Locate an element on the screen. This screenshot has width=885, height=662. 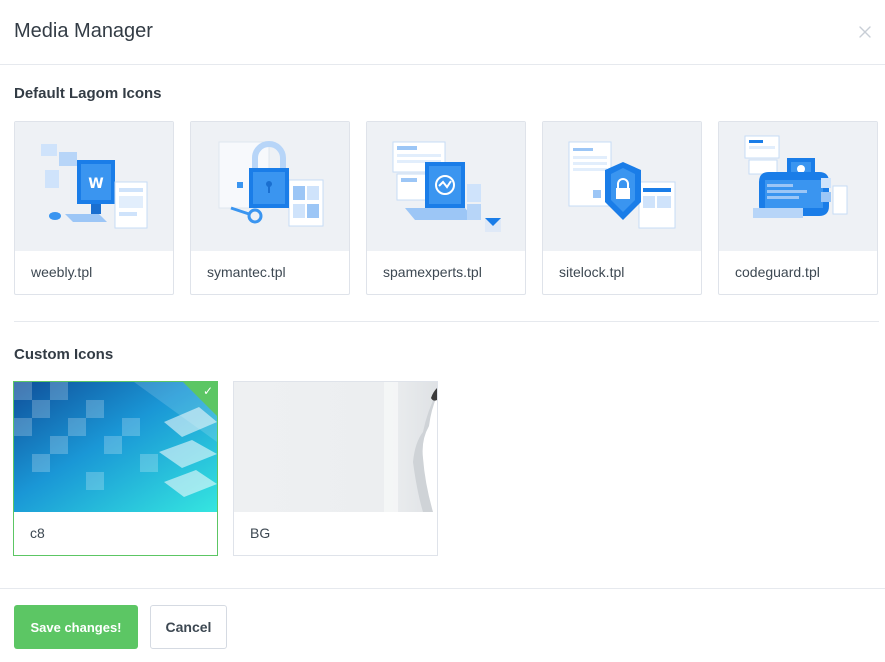
weebly-illustration-icon: W is located at coordinates (94, 186).